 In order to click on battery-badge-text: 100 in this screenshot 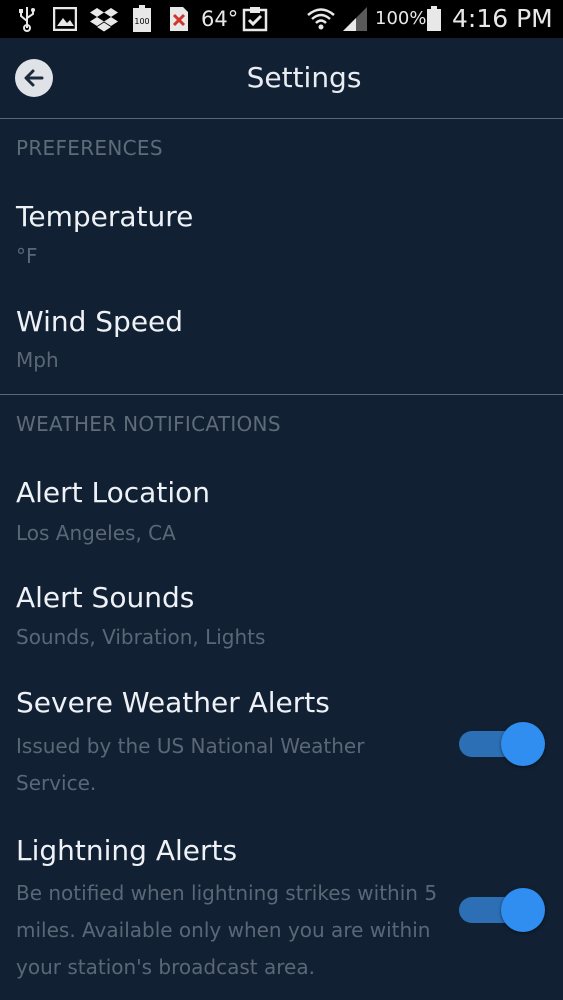, I will do `click(142, 21)`.